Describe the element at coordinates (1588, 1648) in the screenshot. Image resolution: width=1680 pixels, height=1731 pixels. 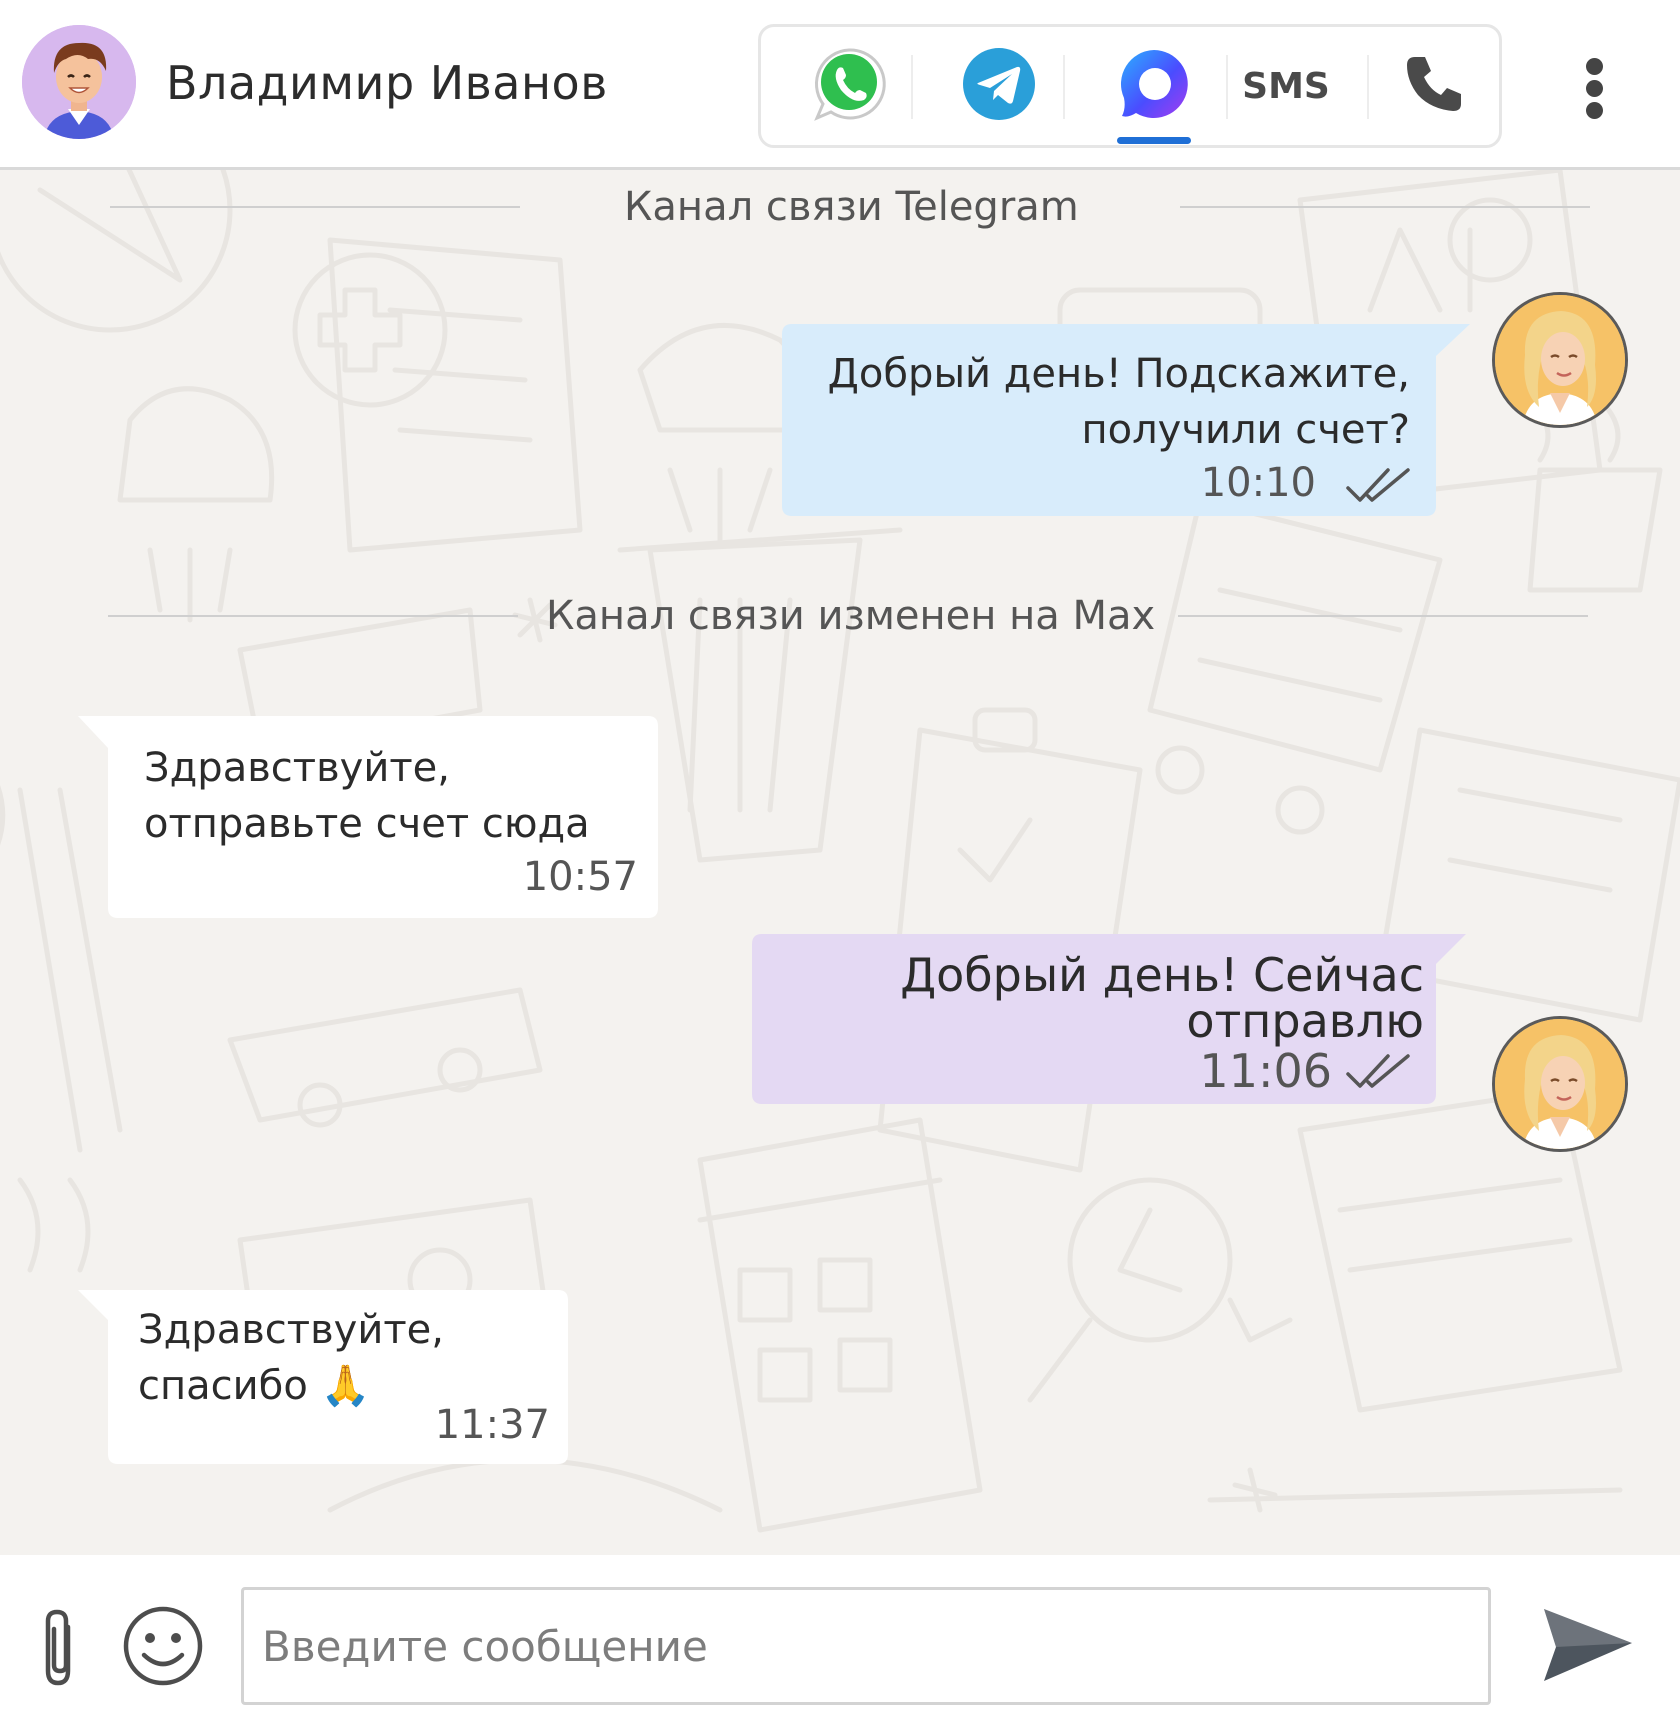
I see `send-icon` at that location.